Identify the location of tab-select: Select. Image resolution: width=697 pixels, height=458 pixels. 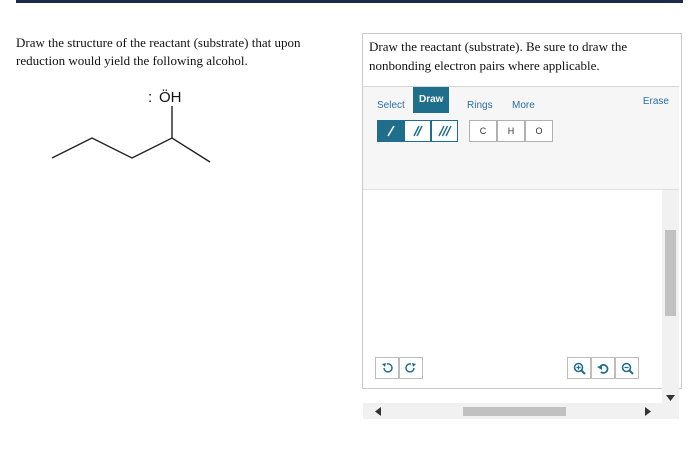
(391, 106).